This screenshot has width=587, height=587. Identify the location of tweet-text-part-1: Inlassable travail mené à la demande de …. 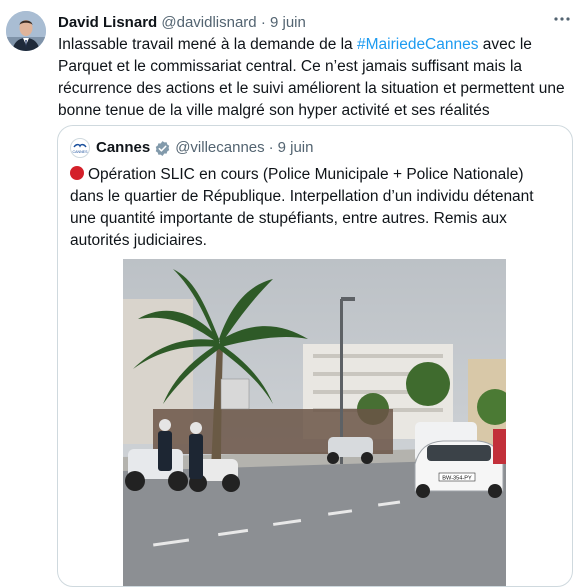
(207, 44).